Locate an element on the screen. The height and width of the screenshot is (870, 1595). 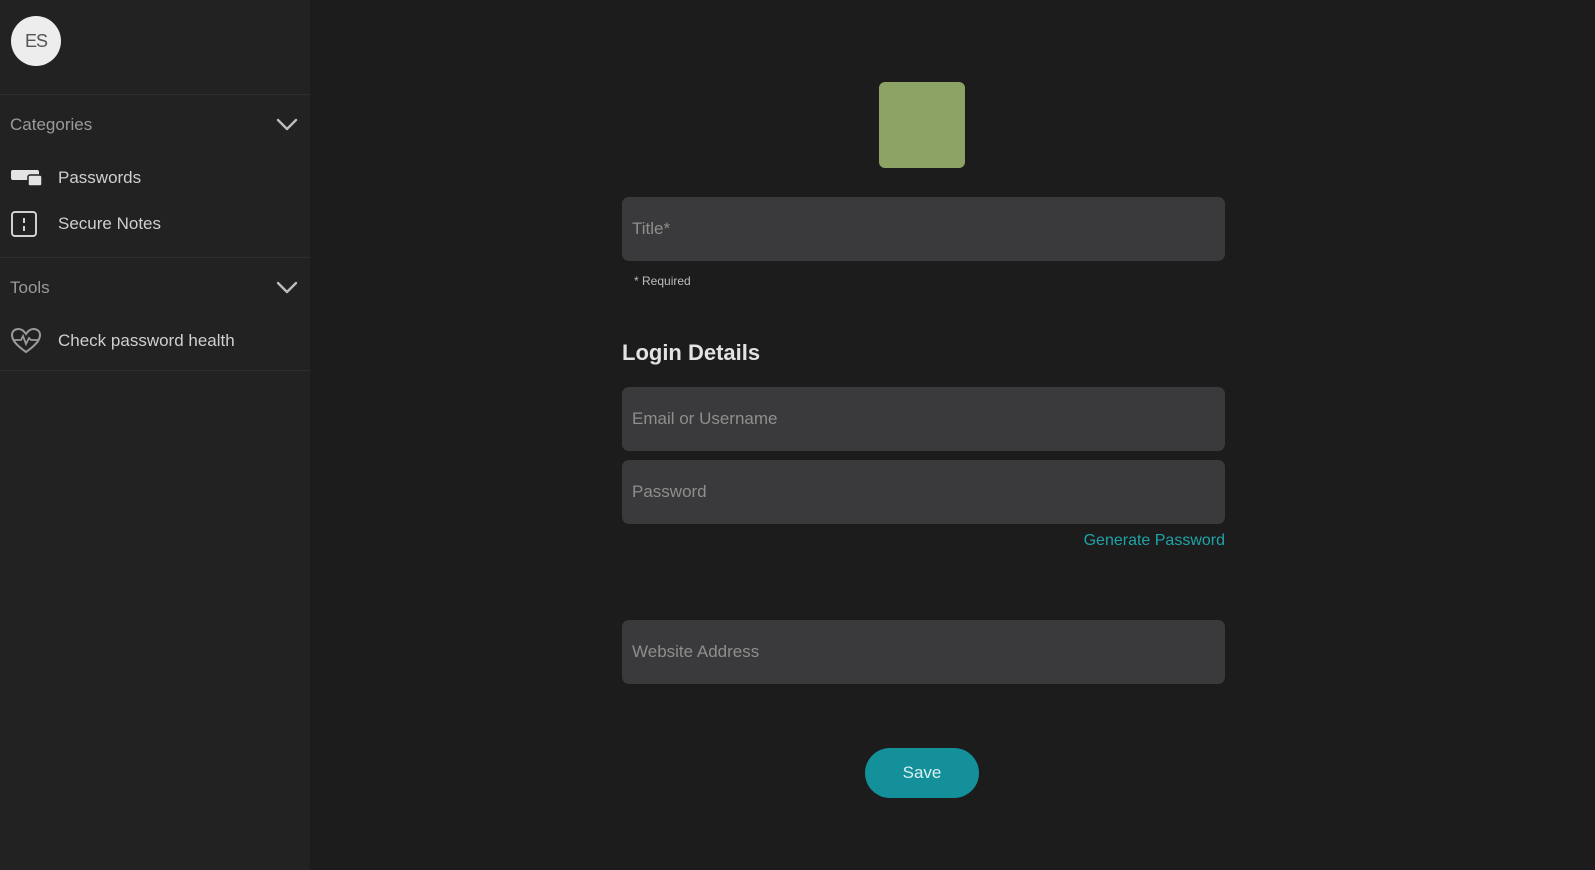
avatar: ES is located at coordinates (36, 41).